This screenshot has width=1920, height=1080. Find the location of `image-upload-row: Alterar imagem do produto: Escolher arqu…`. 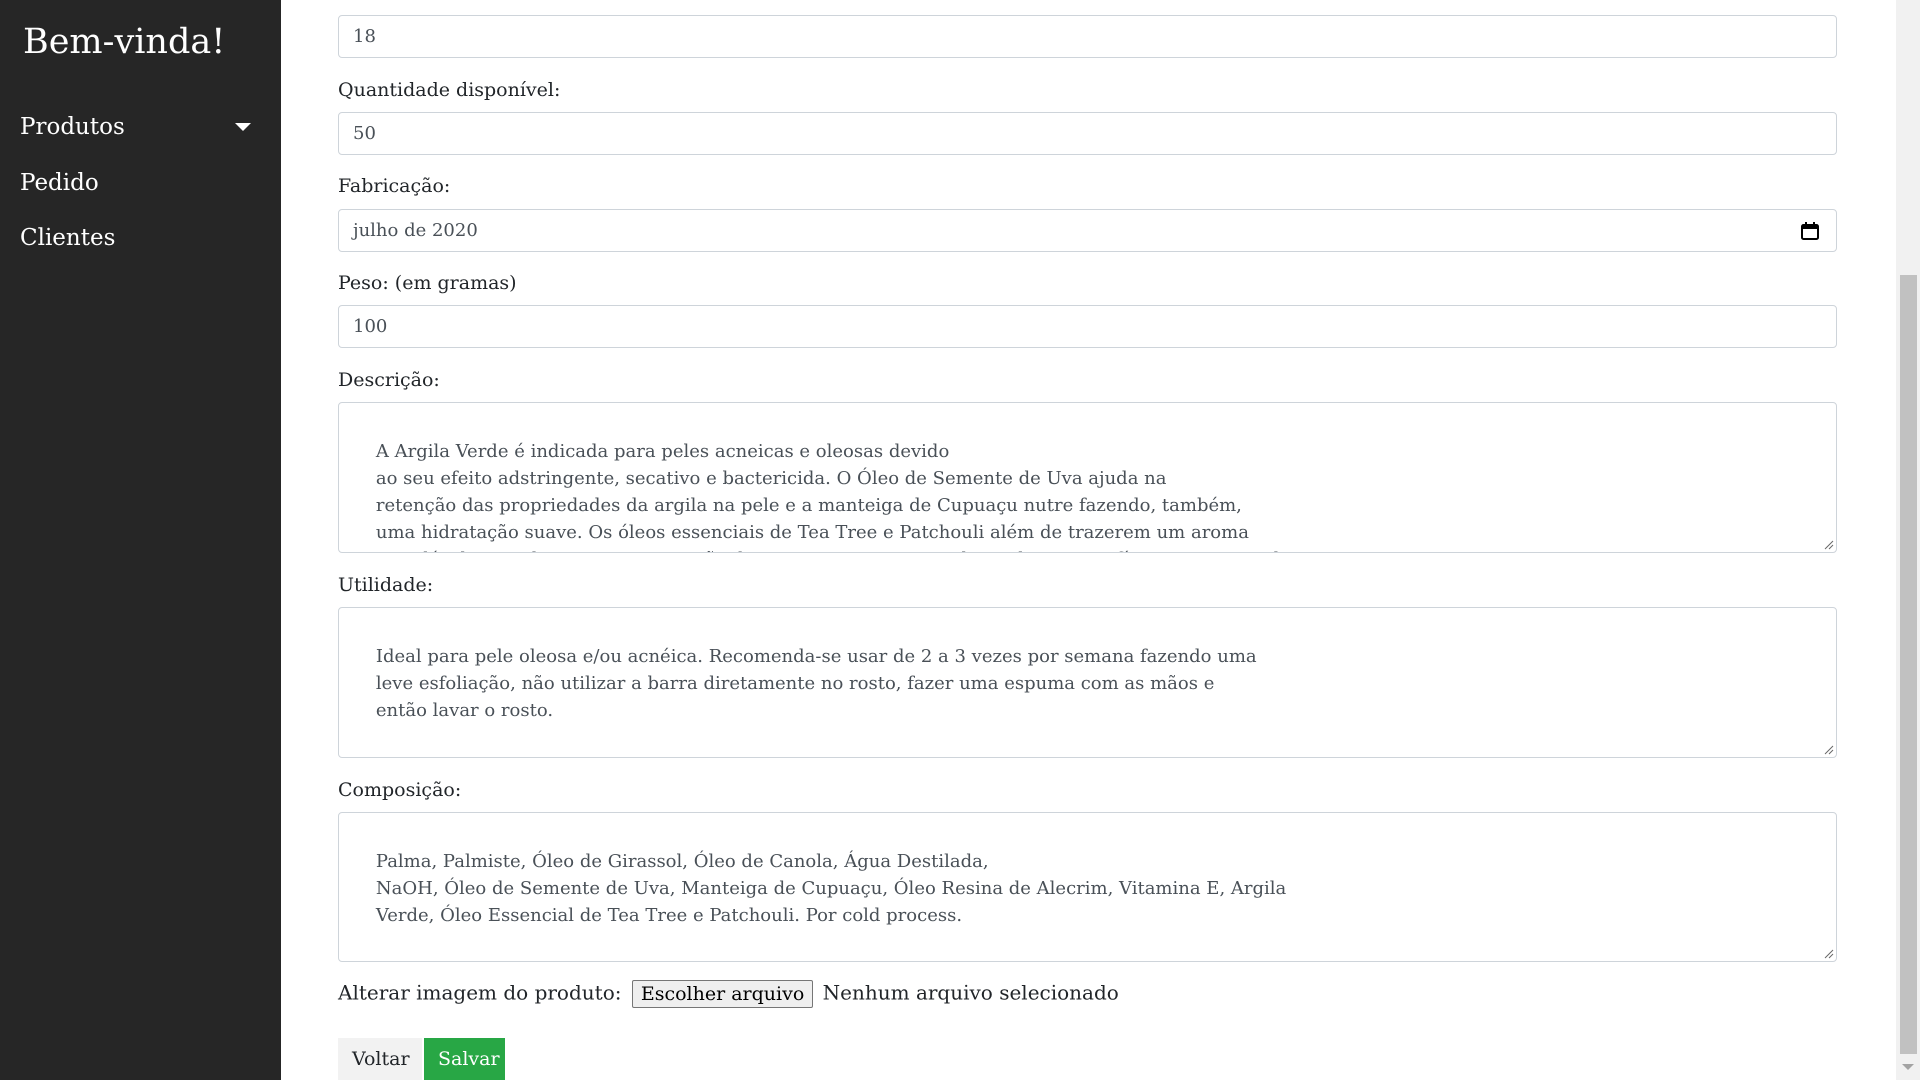

image-upload-row: Alterar imagem do produto: Escolher arqu… is located at coordinates (728, 997).